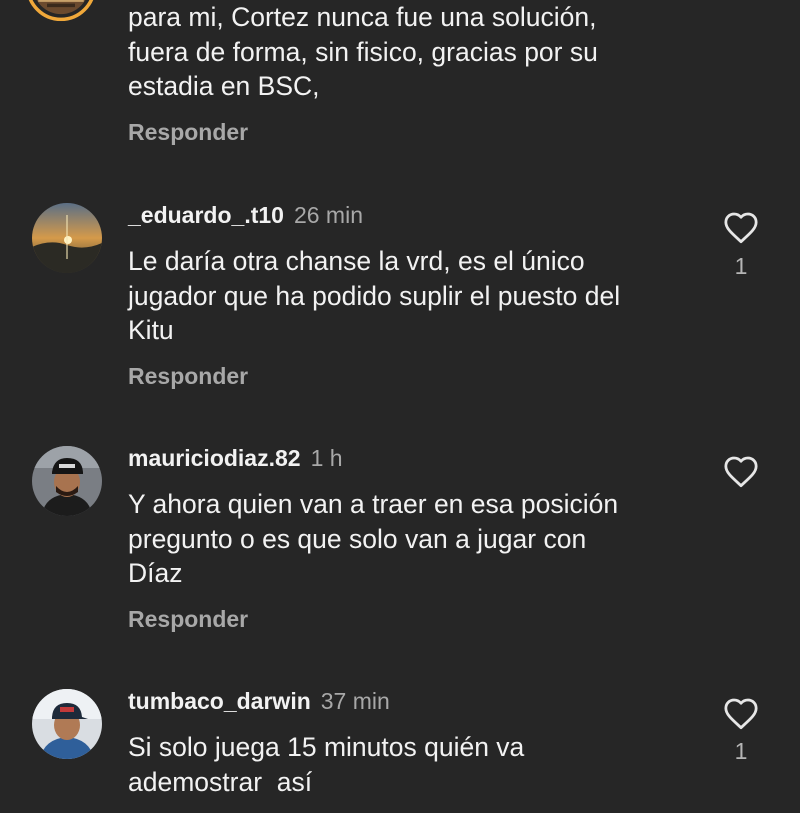 The width and height of the screenshot is (800, 813). What do you see at coordinates (326, 458) in the screenshot?
I see `comment-time: 1 h` at bounding box center [326, 458].